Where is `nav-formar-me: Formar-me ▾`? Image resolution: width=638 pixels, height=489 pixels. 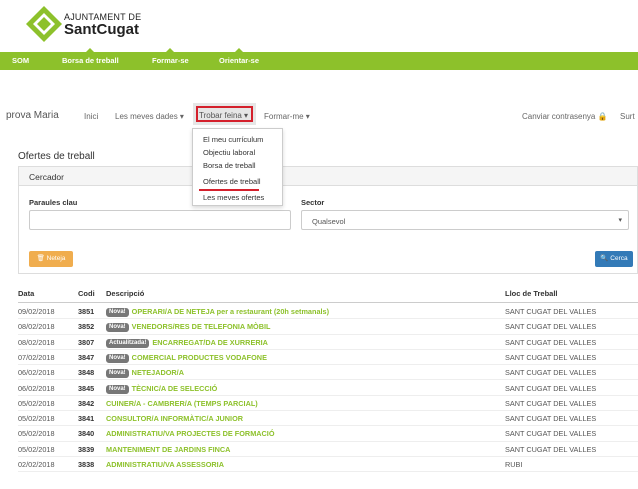
nav-formar-me: Formar-me ▾ is located at coordinates (287, 116).